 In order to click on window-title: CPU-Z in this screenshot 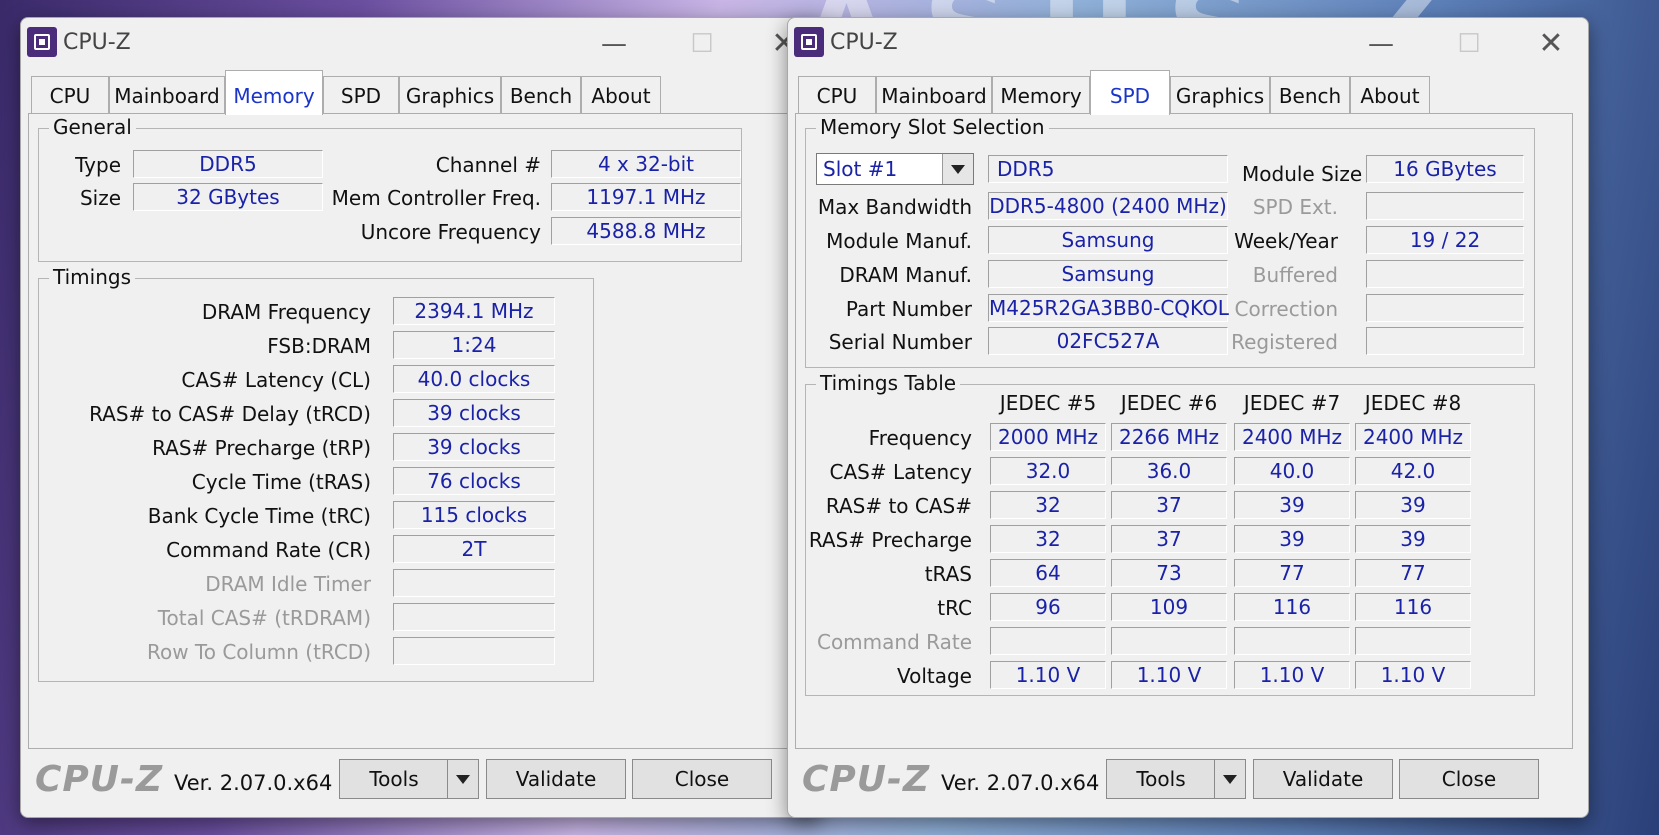, I will do `click(864, 42)`.